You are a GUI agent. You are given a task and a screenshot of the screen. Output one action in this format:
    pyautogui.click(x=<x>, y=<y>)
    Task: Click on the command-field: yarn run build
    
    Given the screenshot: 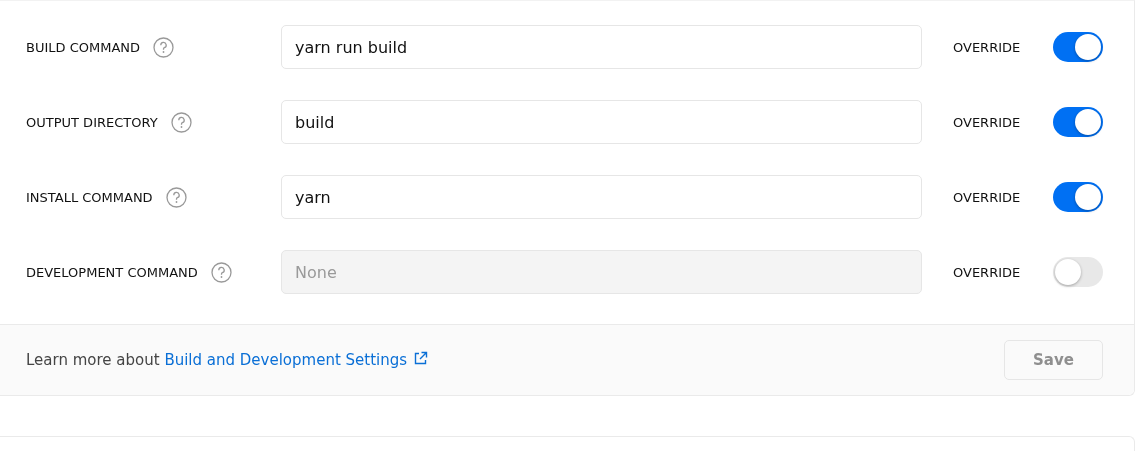 What is the action you would take?
    pyautogui.click(x=601, y=47)
    